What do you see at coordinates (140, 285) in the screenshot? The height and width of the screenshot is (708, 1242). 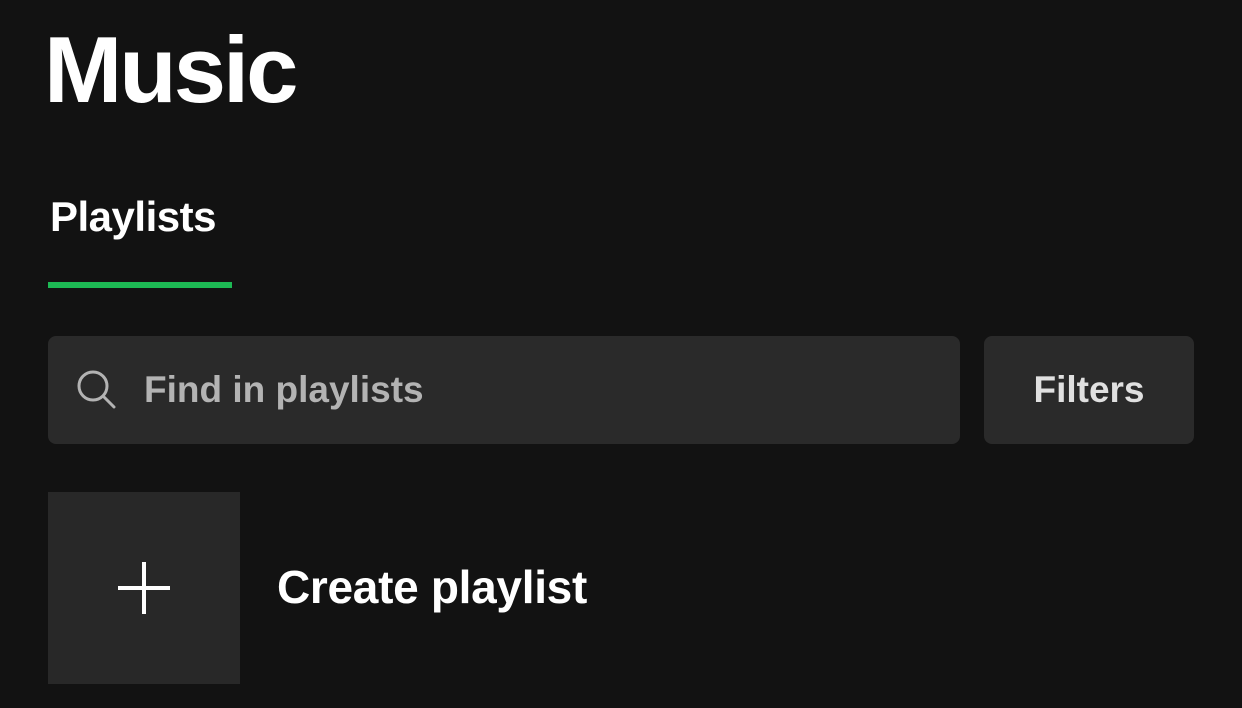 I see `active-tab-indicator` at bounding box center [140, 285].